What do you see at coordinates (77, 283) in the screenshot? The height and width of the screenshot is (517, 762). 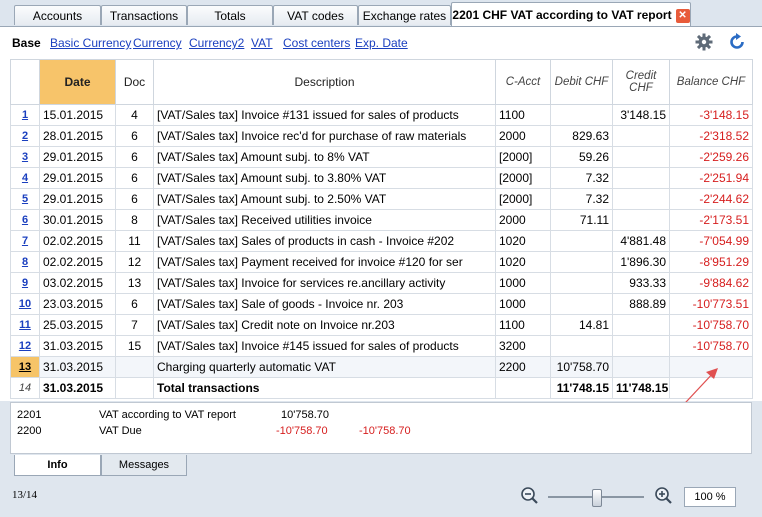 I see `cell-date: 03.02.2015` at bounding box center [77, 283].